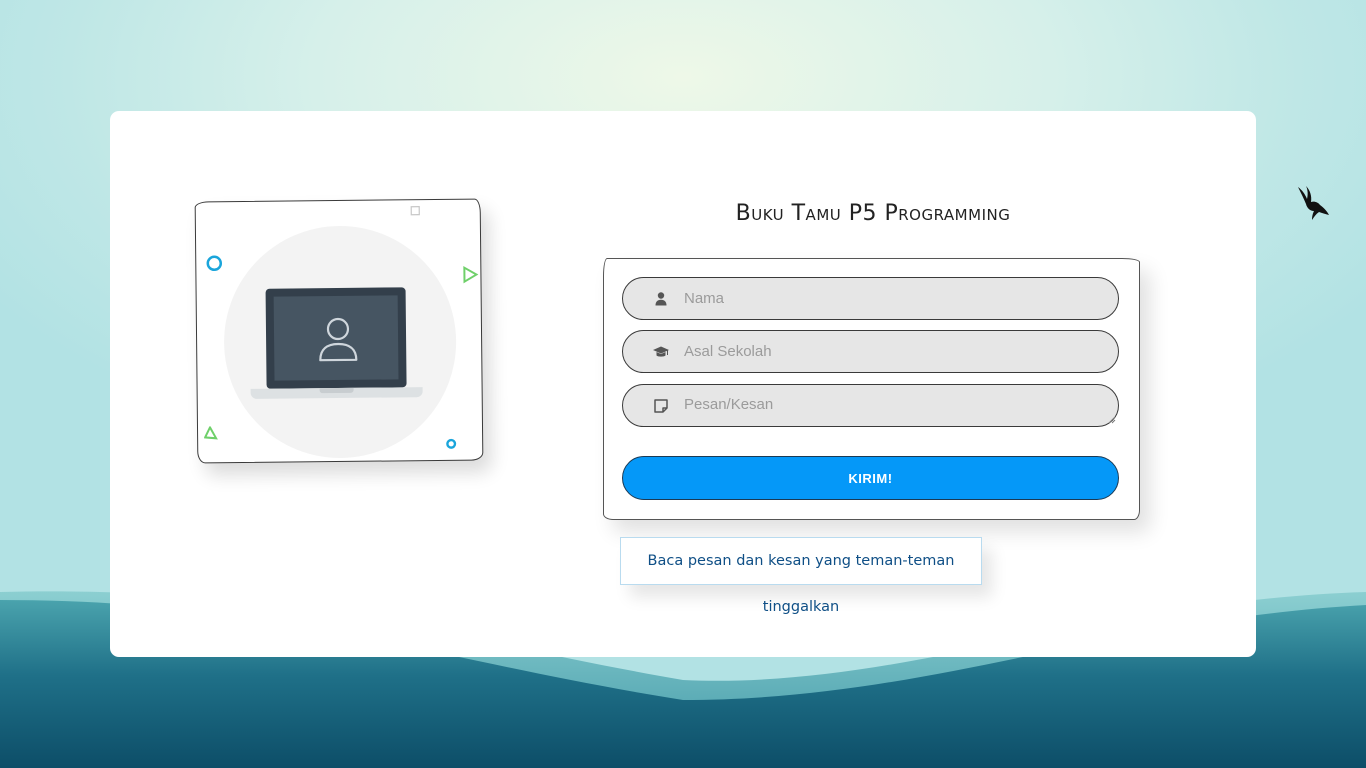 This screenshot has width=1366, height=768. I want to click on school-field, so click(870, 351).